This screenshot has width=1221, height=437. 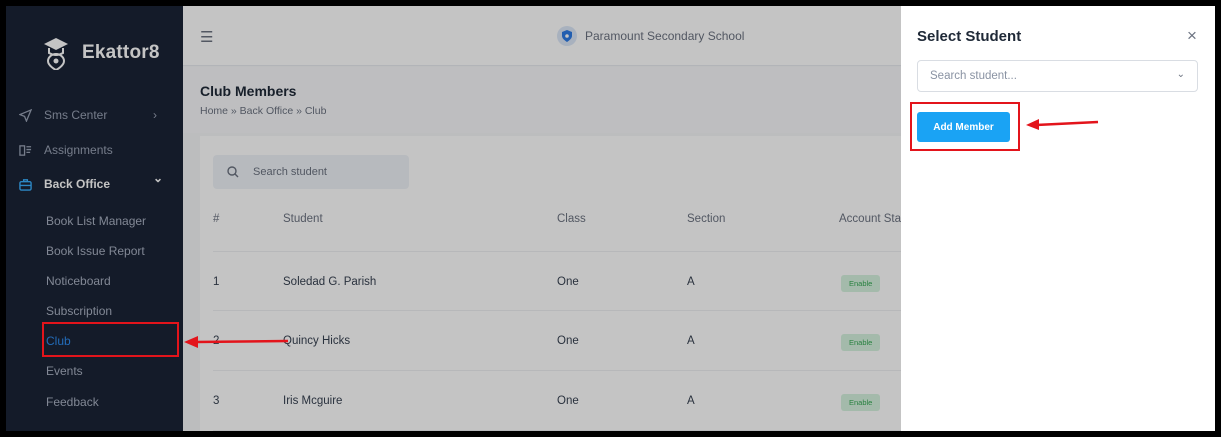 I want to click on school-shield-icon, so click(x=567, y=36).